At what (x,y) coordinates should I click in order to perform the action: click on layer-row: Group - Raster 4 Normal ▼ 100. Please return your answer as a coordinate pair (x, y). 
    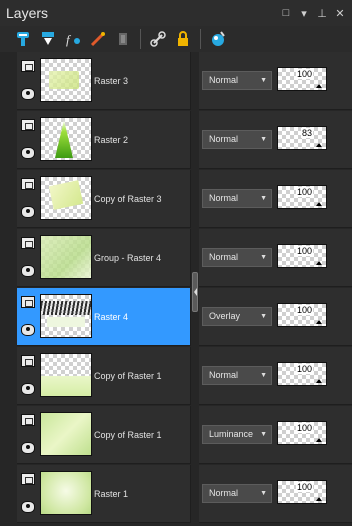
    Looking at the image, I should click on (176, 258).